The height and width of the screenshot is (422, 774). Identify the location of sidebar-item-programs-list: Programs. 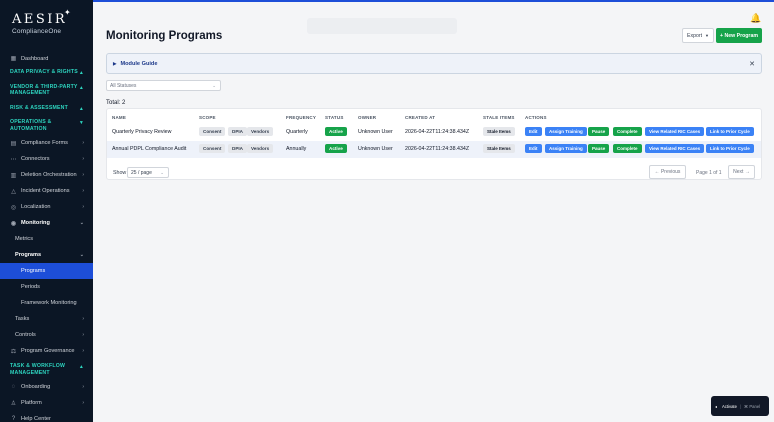
(46, 271).